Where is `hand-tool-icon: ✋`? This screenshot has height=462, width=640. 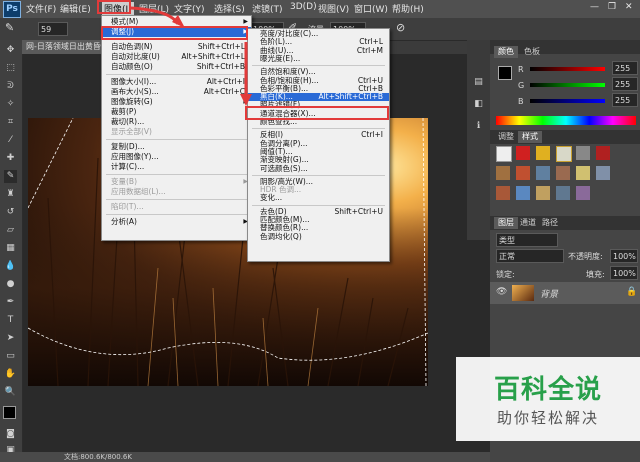
hand-tool-icon: ✋ is located at coordinates (10, 374).